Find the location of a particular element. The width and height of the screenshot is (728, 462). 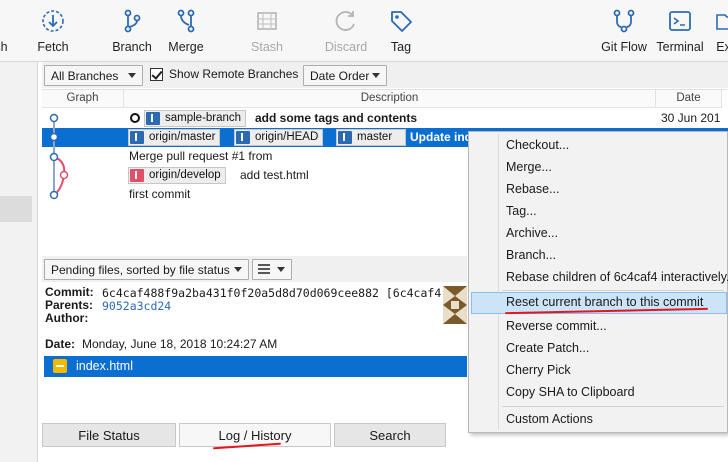

date-value: Monday, June 18, 2018 10:24:27 AM is located at coordinates (180, 344).